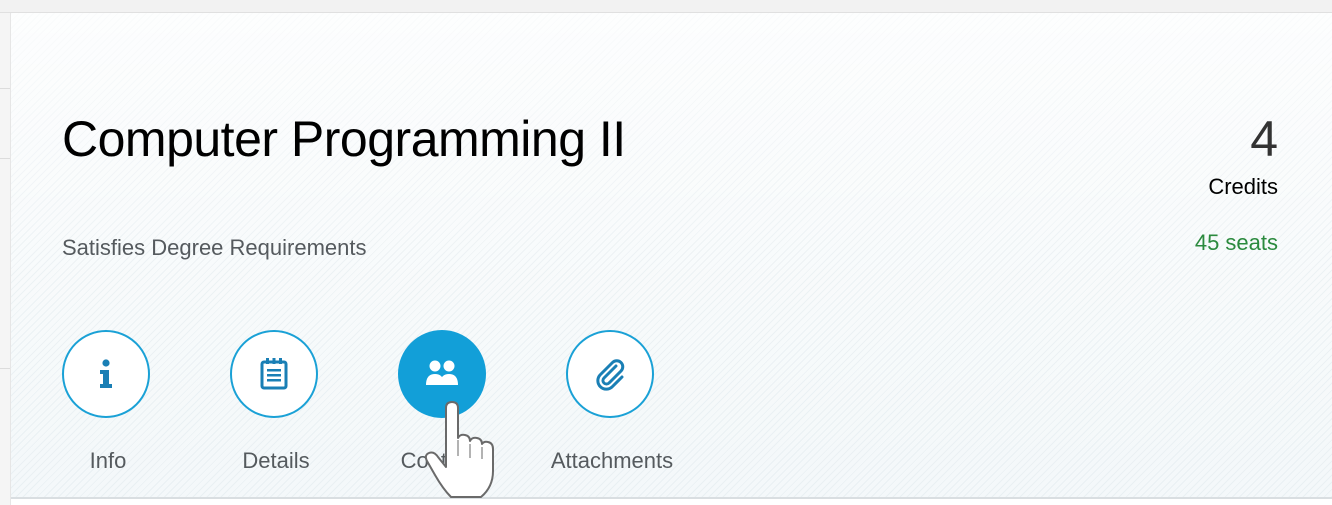 The height and width of the screenshot is (505, 1332). Describe the element at coordinates (671, 498) in the screenshot. I see `header-divider` at that location.